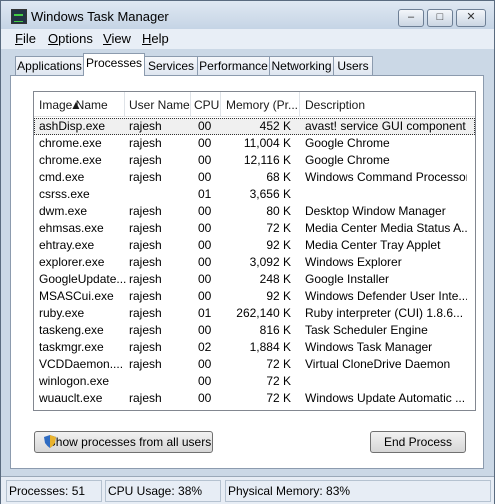  What do you see at coordinates (73, 105) in the screenshot?
I see `column-image-name: Image Name` at bounding box center [73, 105].